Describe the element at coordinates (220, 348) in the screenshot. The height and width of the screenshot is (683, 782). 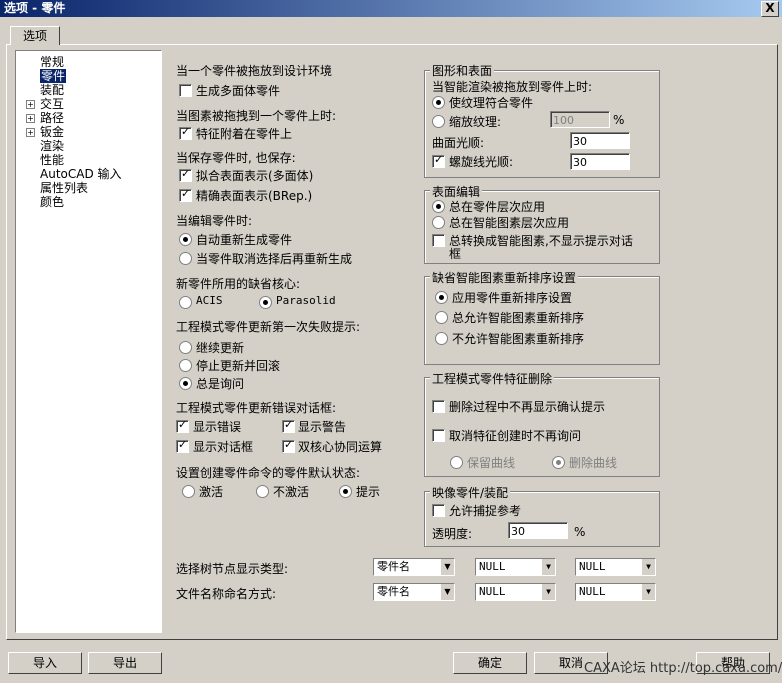
I see `continue-update-label: 继续更新` at that location.